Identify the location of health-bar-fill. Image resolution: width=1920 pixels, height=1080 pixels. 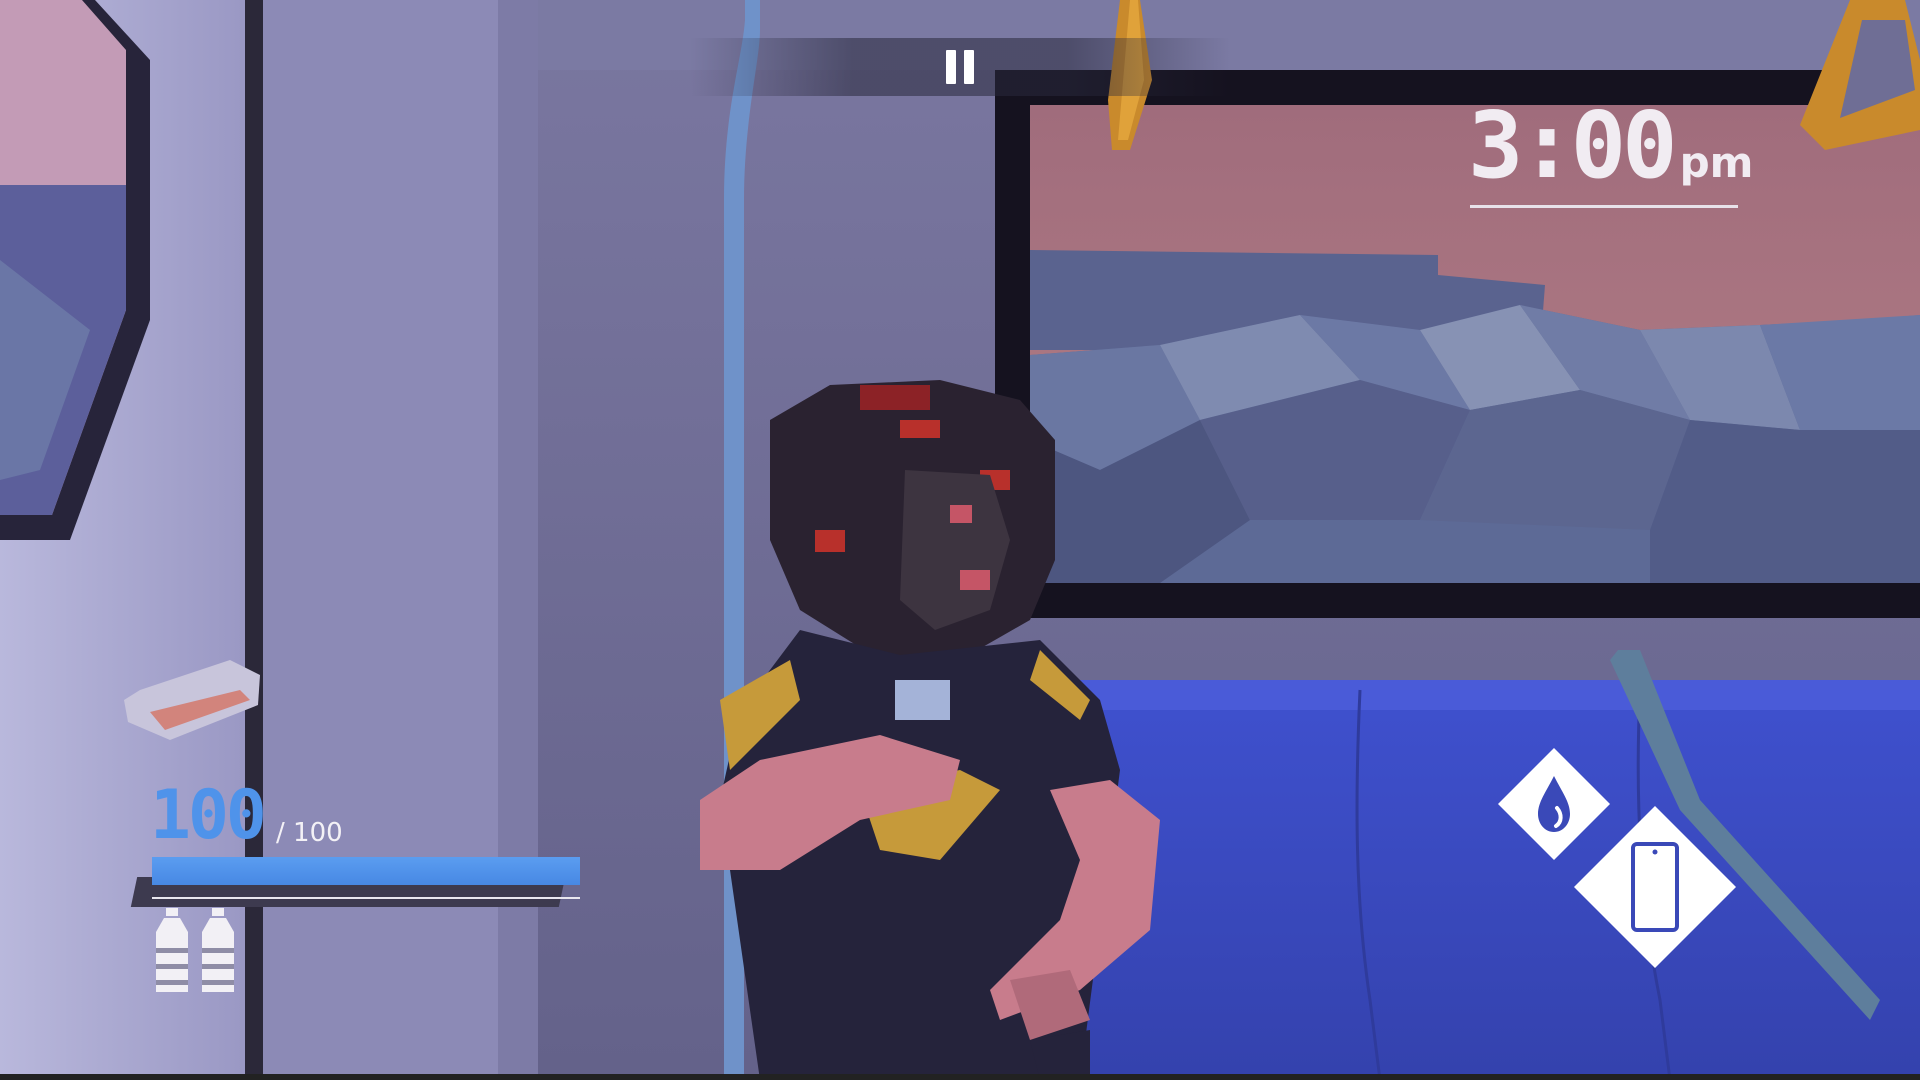
(366, 871).